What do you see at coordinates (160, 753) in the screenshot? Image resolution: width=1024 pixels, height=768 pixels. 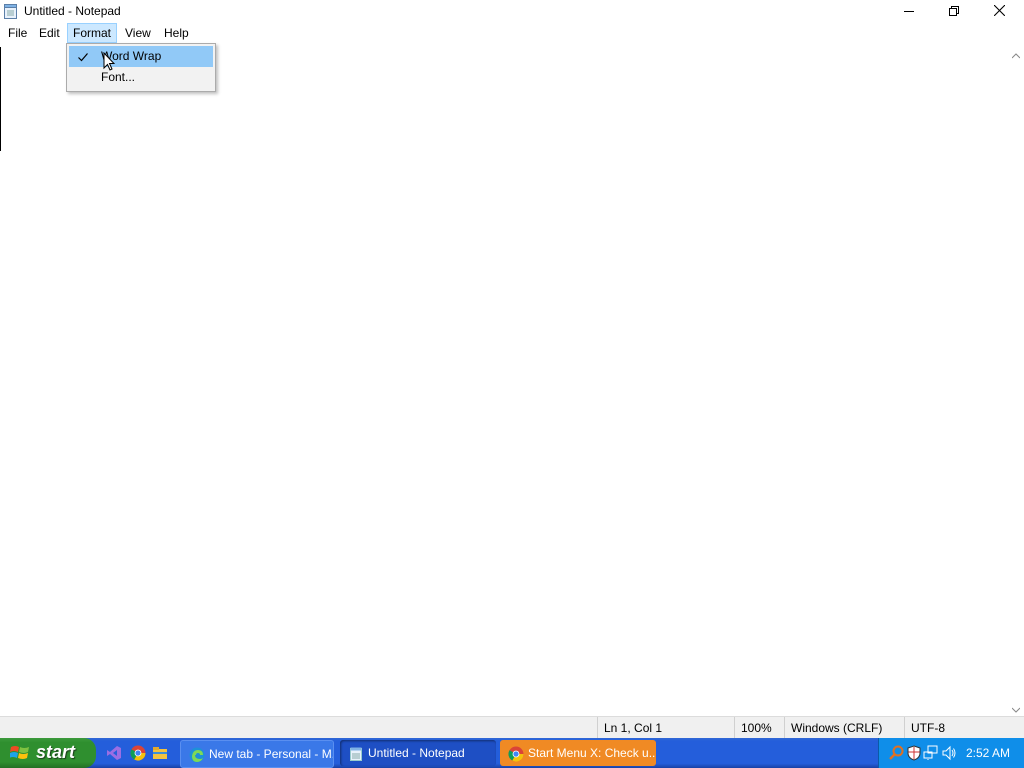 I see `file-explorer-icon` at bounding box center [160, 753].